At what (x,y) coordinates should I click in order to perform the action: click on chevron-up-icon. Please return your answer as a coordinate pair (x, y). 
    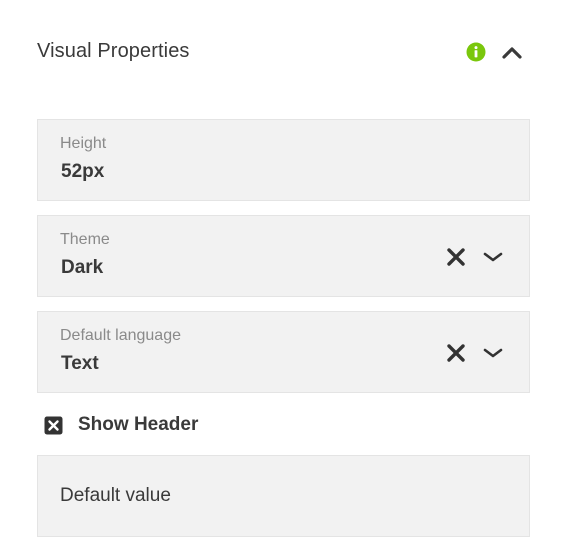
    Looking at the image, I should click on (512, 53).